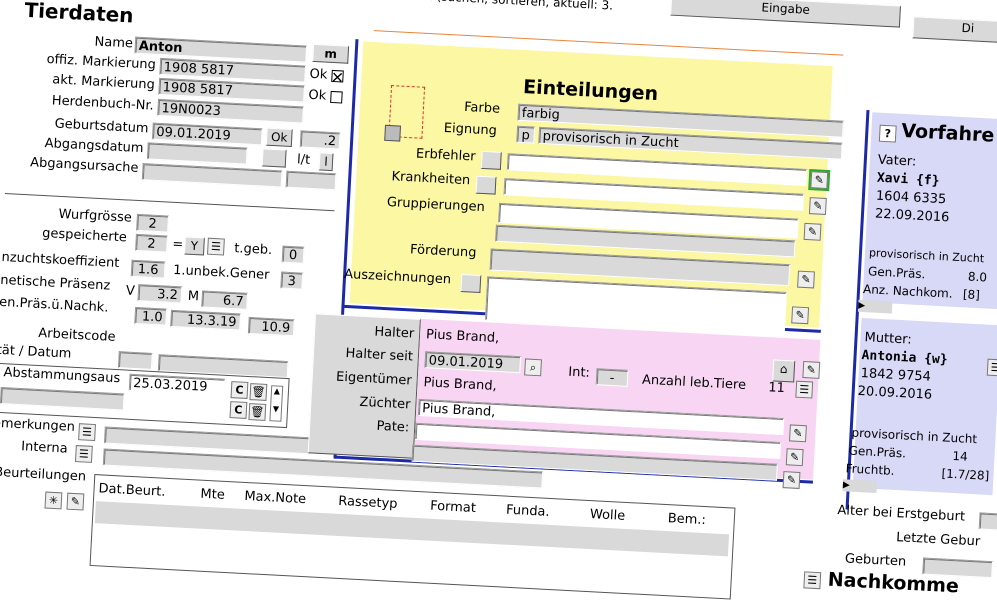 The image size is (997, 613). Describe the element at coordinates (971, 295) in the screenshot. I see `vater-anz-value: [8]` at that location.